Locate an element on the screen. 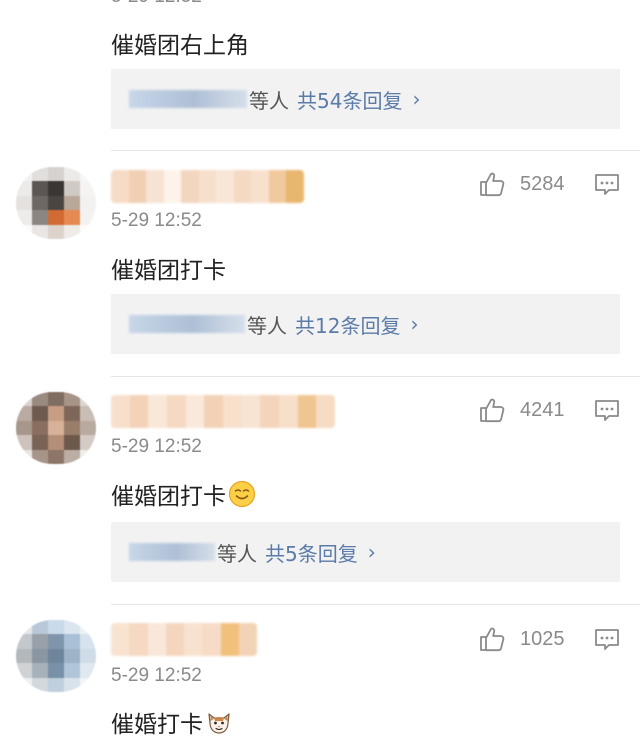 The width and height of the screenshot is (640, 746). comment-text-content: 催婚团右上角 is located at coordinates (180, 46).